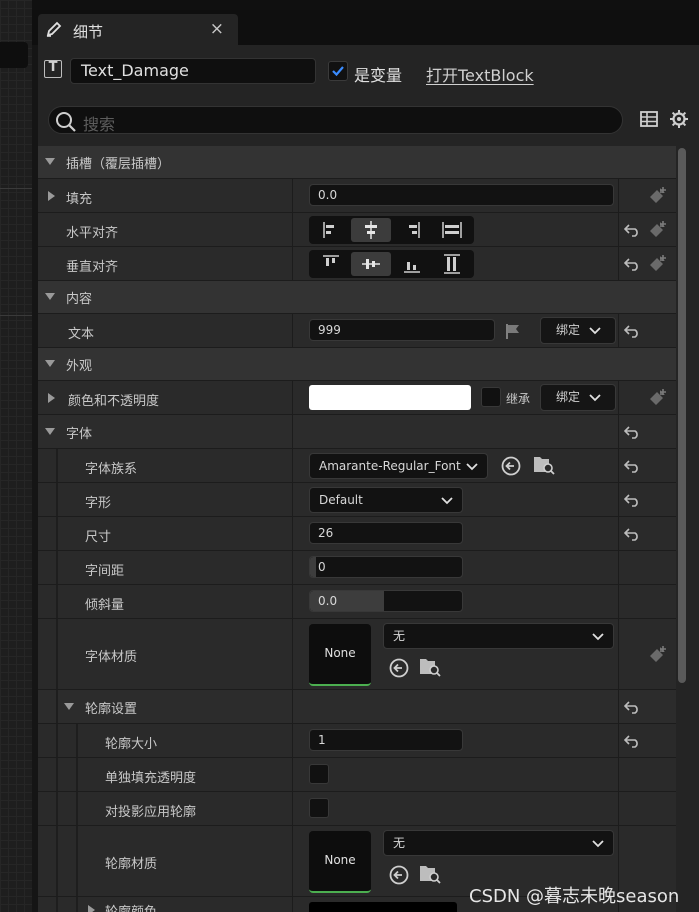 Image resolution: width=699 pixels, height=912 pixels. I want to click on pencil-icon, so click(54, 29).